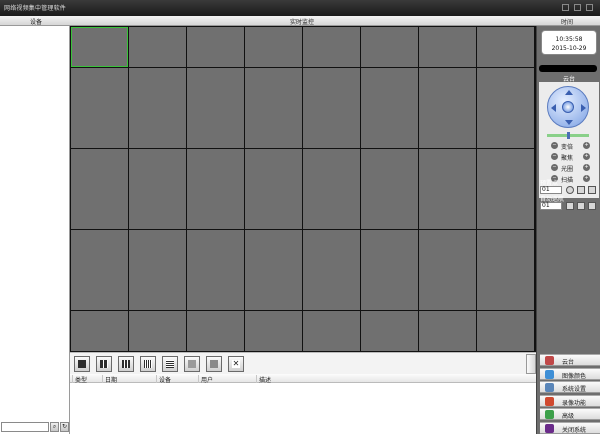  What do you see at coordinates (570, 206) in the screenshot?
I see `cruise-play-button` at bounding box center [570, 206].